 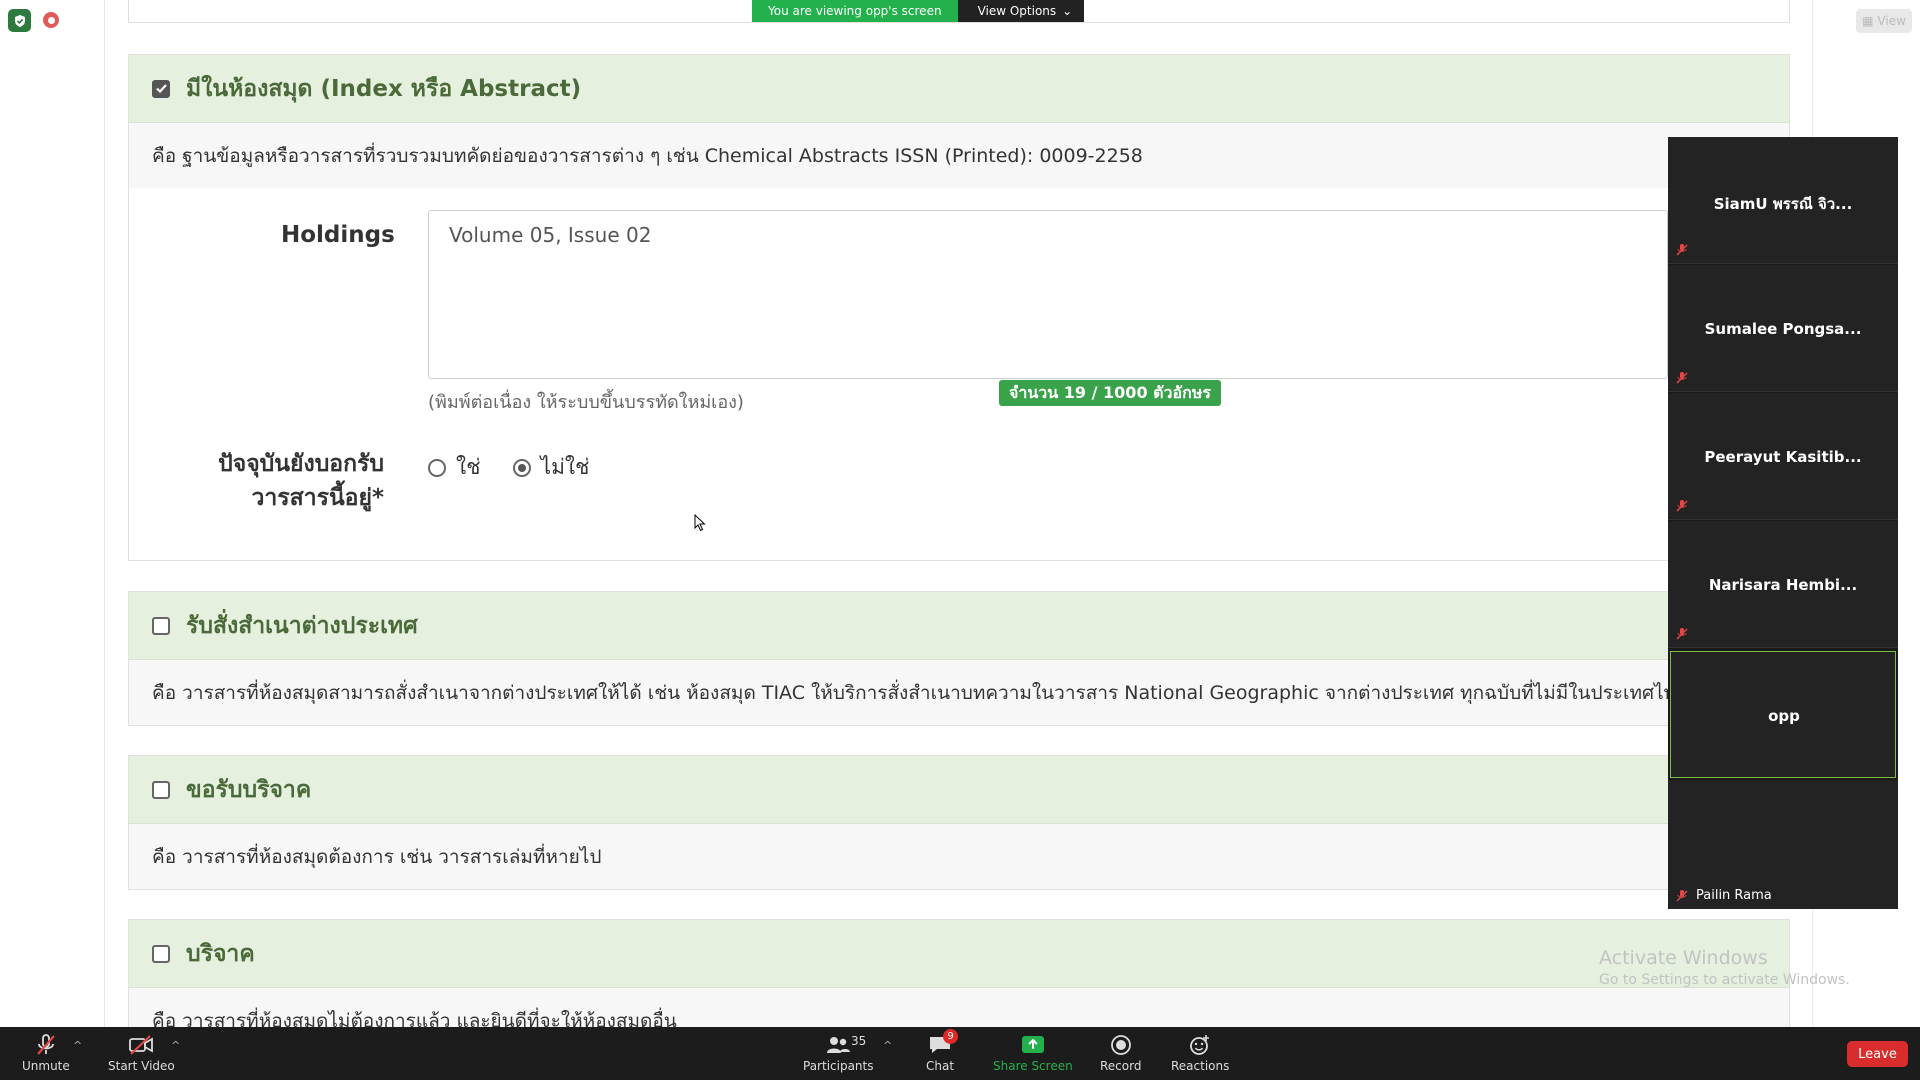 What do you see at coordinates (1891, 21) in the screenshot?
I see `view-label: View` at bounding box center [1891, 21].